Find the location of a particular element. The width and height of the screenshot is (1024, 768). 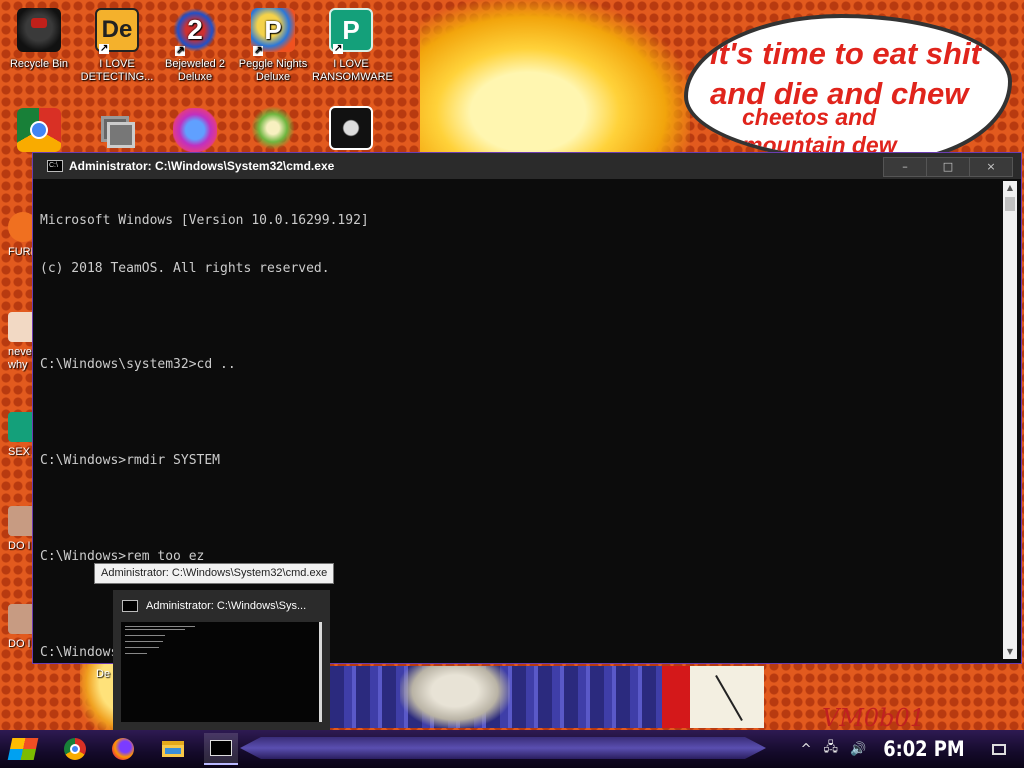

maximize-button: □ is located at coordinates (948, 167).